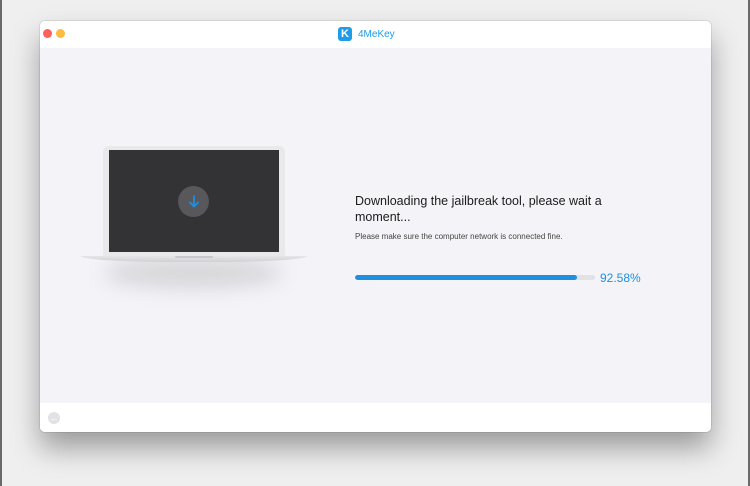 The image size is (750, 486). Describe the element at coordinates (47, 33) in the screenshot. I see `close-window-button` at that location.